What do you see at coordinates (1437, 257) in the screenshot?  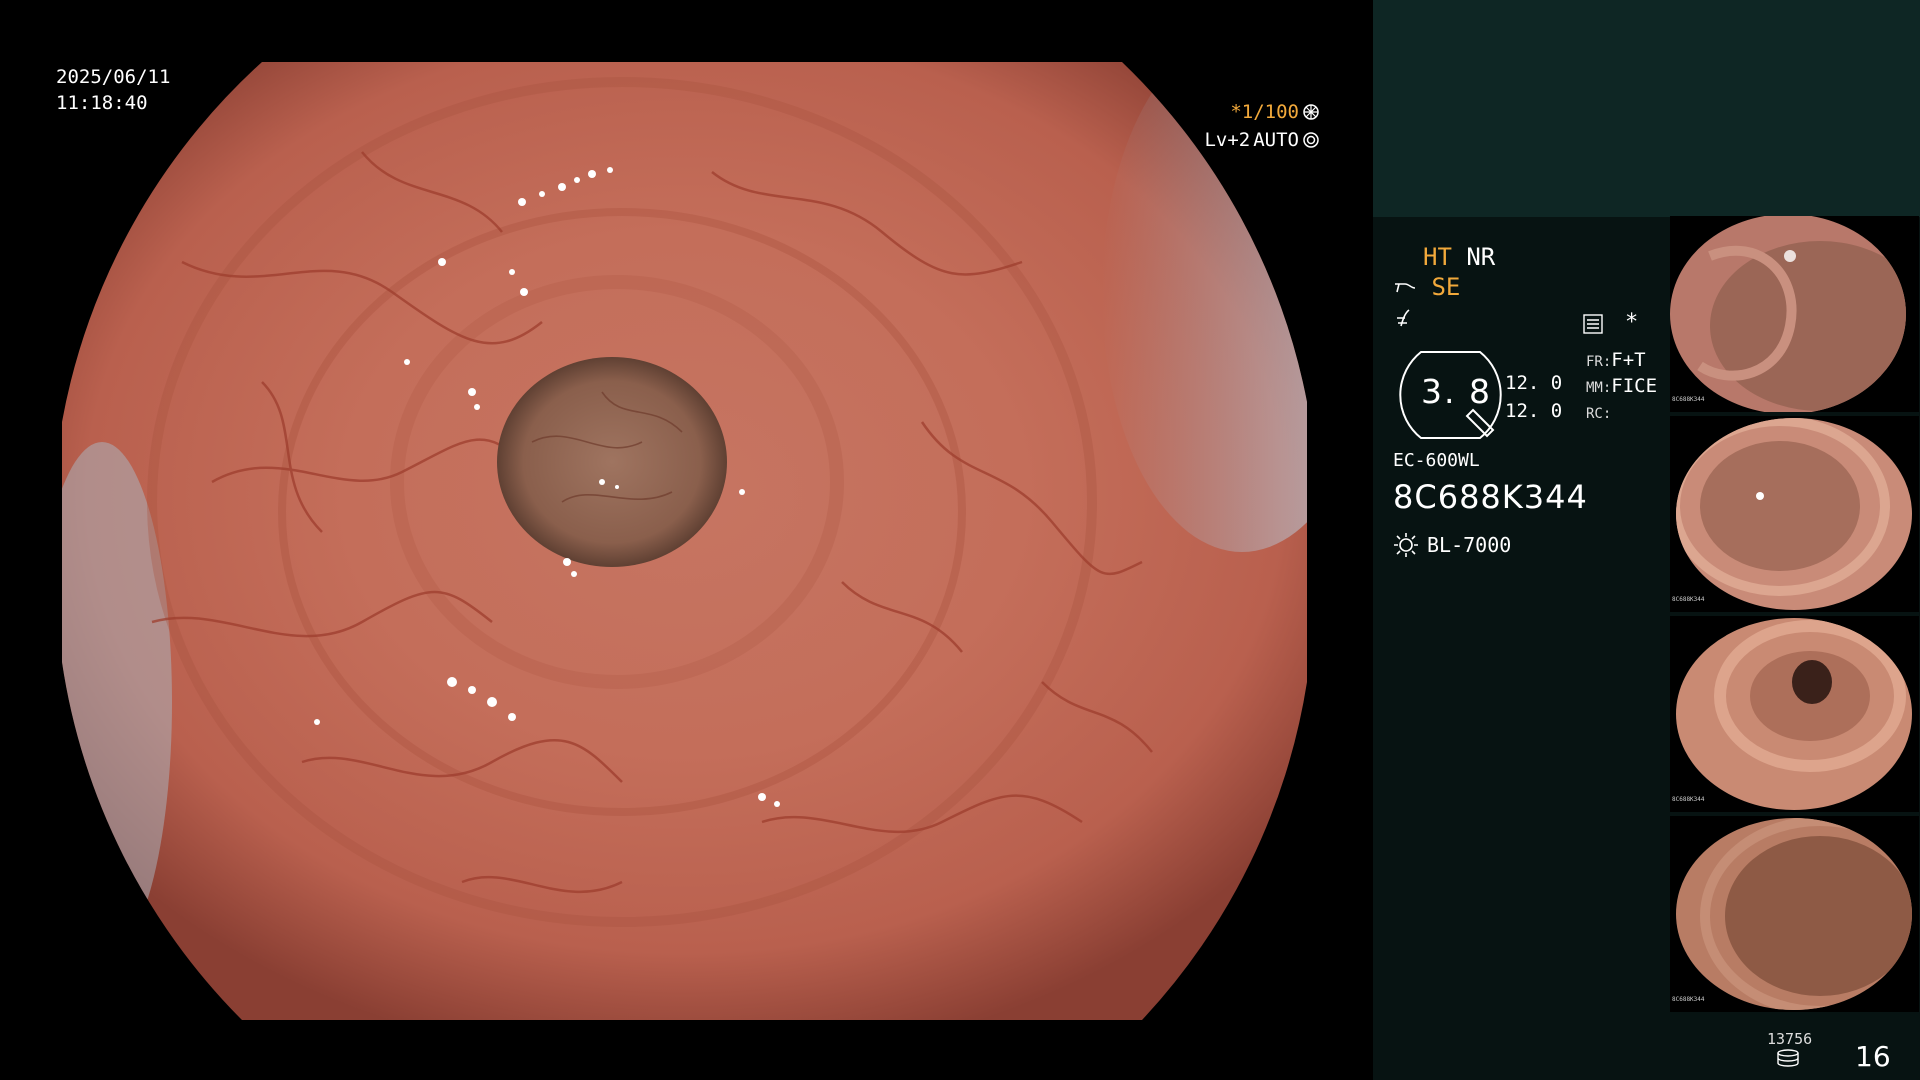 I see `ht-indicator: HT` at bounding box center [1437, 257].